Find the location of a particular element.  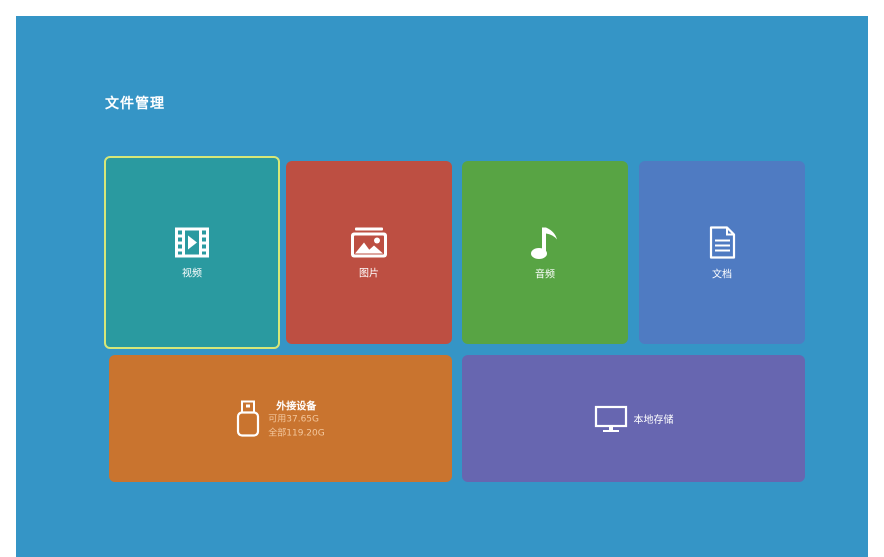

page-title: 文件管理 is located at coordinates (135, 104).